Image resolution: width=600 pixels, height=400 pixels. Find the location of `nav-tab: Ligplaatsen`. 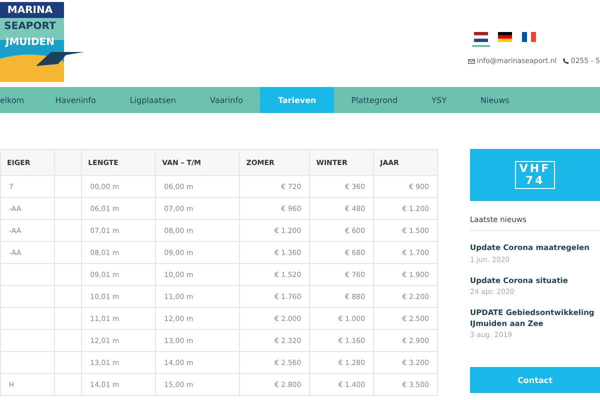

nav-tab: Ligplaatsen is located at coordinates (153, 100).